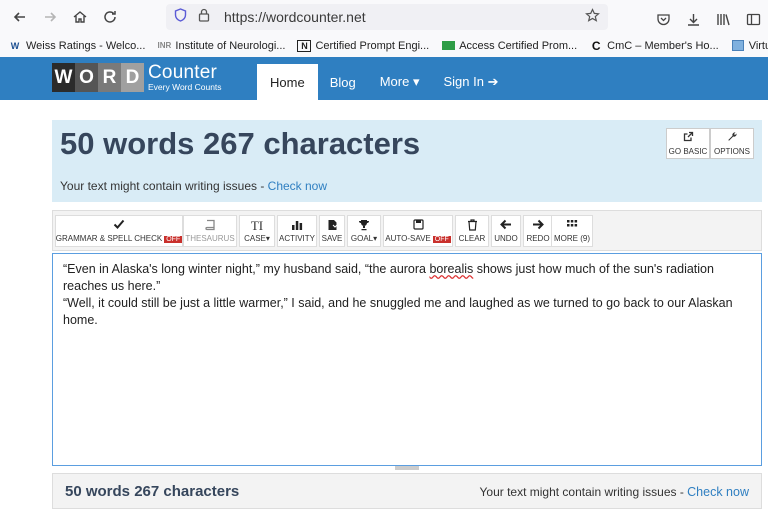 Image resolution: width=768 pixels, height=516 pixels. What do you see at coordinates (20, 17) in the screenshot?
I see `back-icon` at bounding box center [20, 17].